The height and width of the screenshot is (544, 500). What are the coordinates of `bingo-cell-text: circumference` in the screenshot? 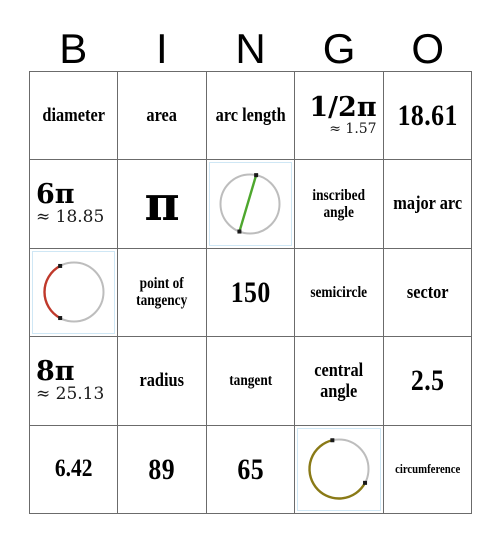 It's located at (427, 469).